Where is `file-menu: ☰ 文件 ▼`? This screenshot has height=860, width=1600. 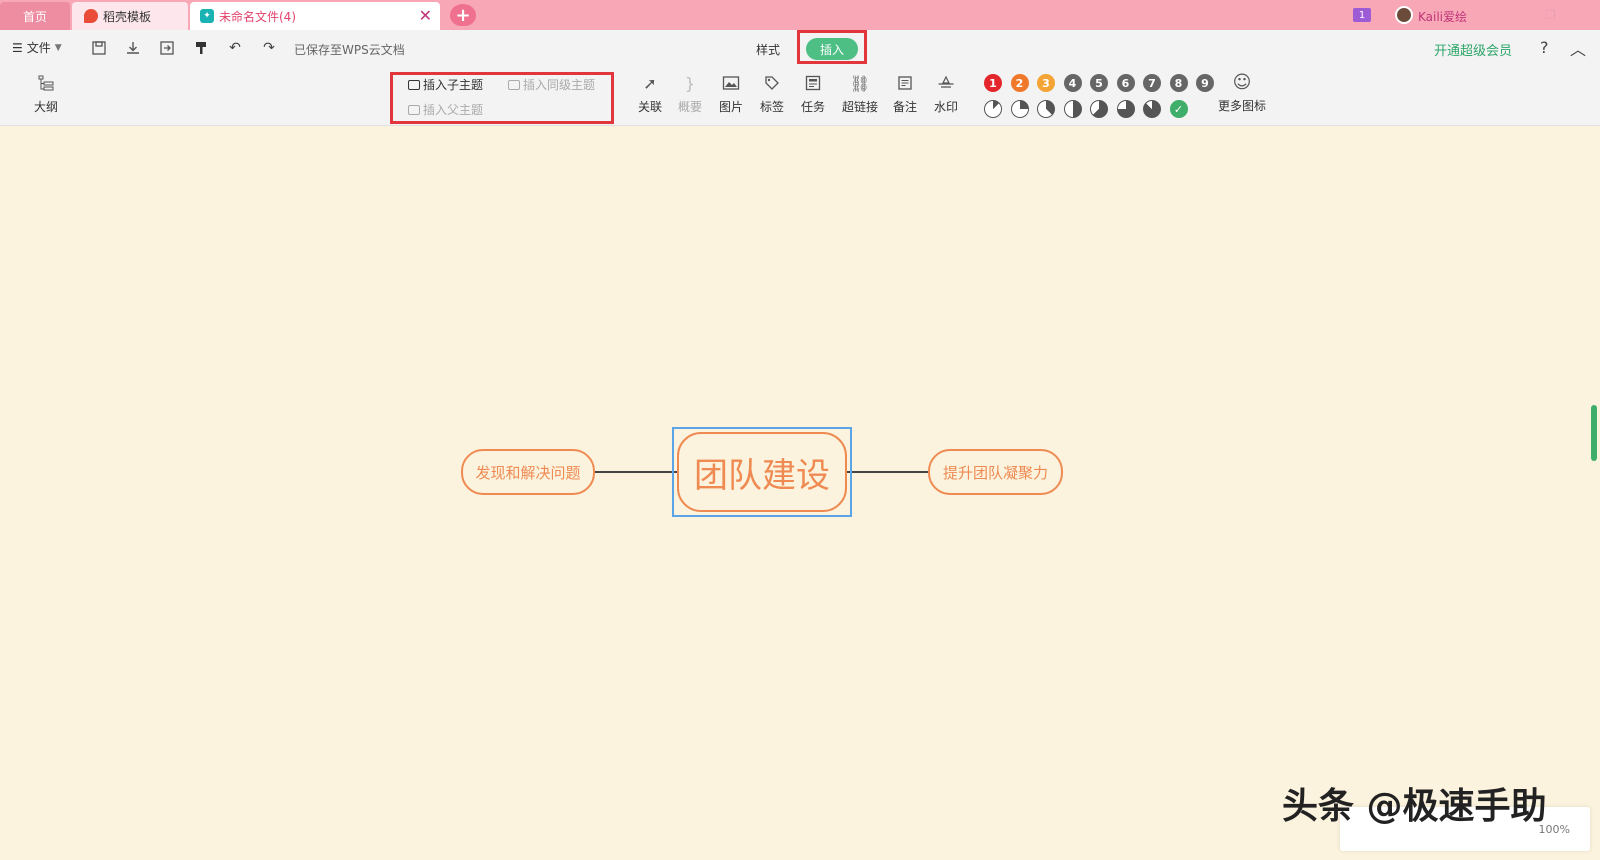
file-menu: ☰ 文件 ▼ is located at coordinates (37, 47).